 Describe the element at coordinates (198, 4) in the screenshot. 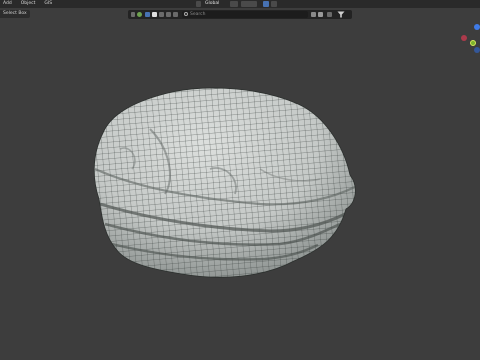

I see `transform-orientation-icon` at that location.